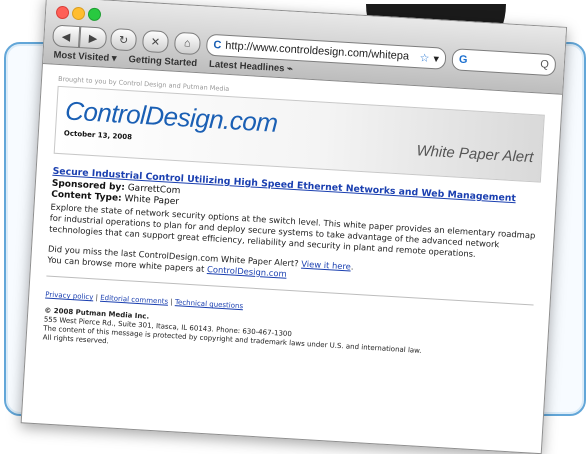  I want to click on reload-button: ↻, so click(123, 39).